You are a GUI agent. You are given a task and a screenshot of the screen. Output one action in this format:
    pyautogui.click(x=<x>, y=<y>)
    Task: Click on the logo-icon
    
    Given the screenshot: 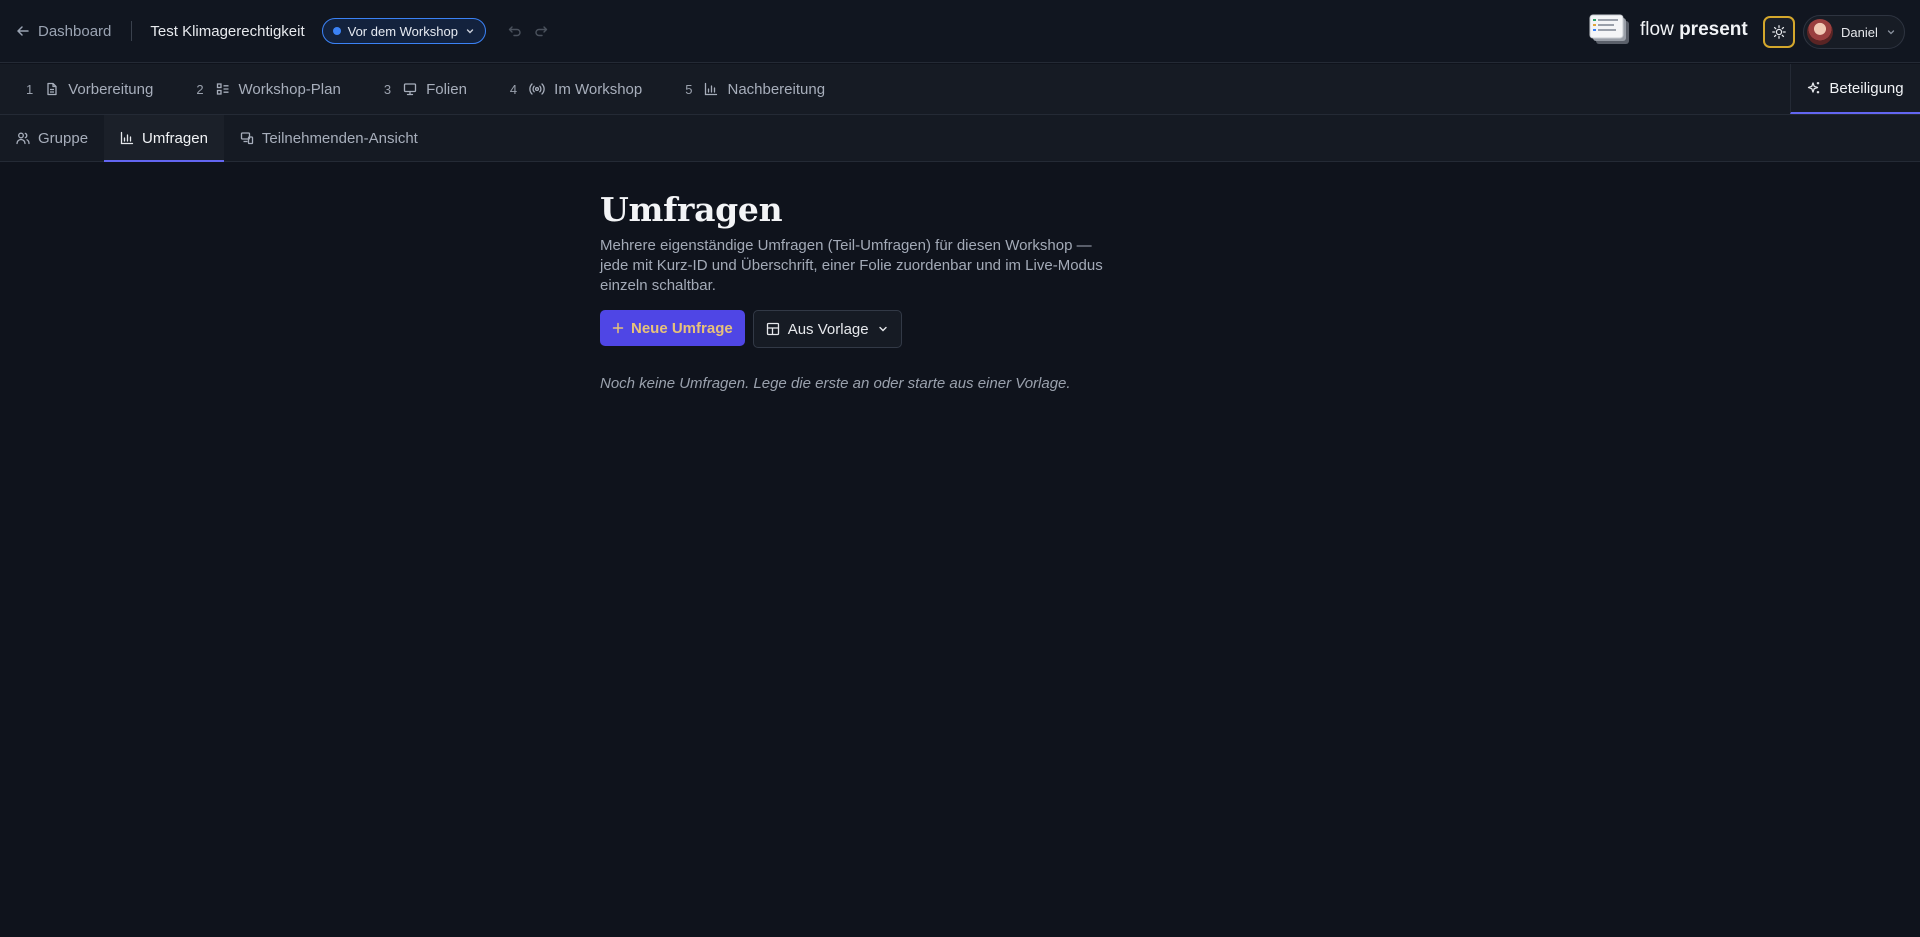 What is the action you would take?
    pyautogui.click(x=1610, y=30)
    